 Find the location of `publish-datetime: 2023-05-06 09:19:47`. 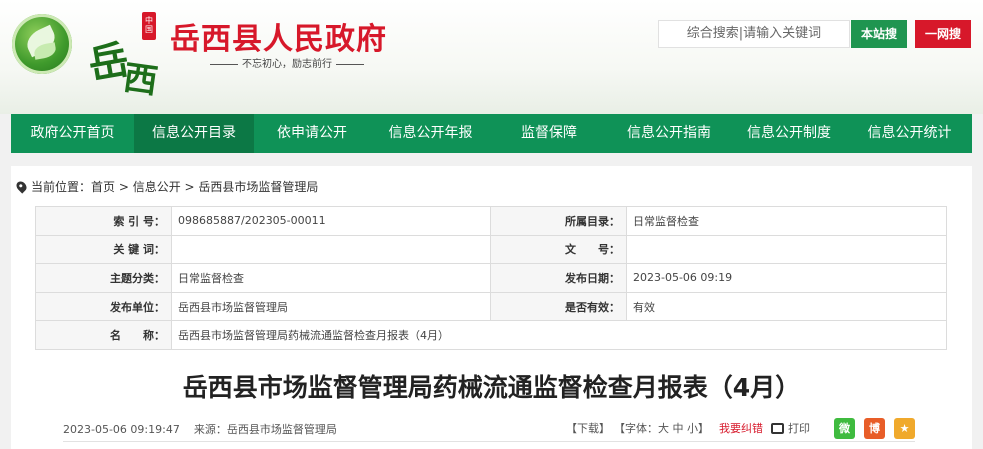

publish-datetime: 2023-05-06 09:19:47 is located at coordinates (121, 429).